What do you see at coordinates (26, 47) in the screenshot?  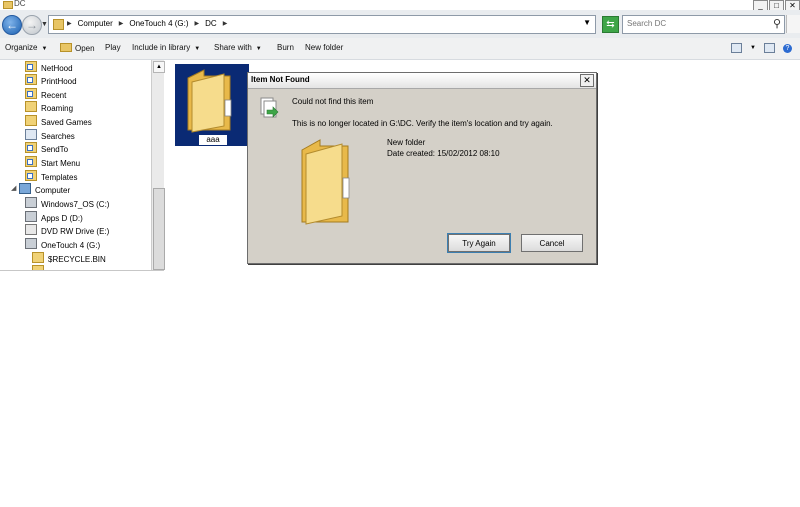 I see `organize-menu: Organize ▼` at bounding box center [26, 47].